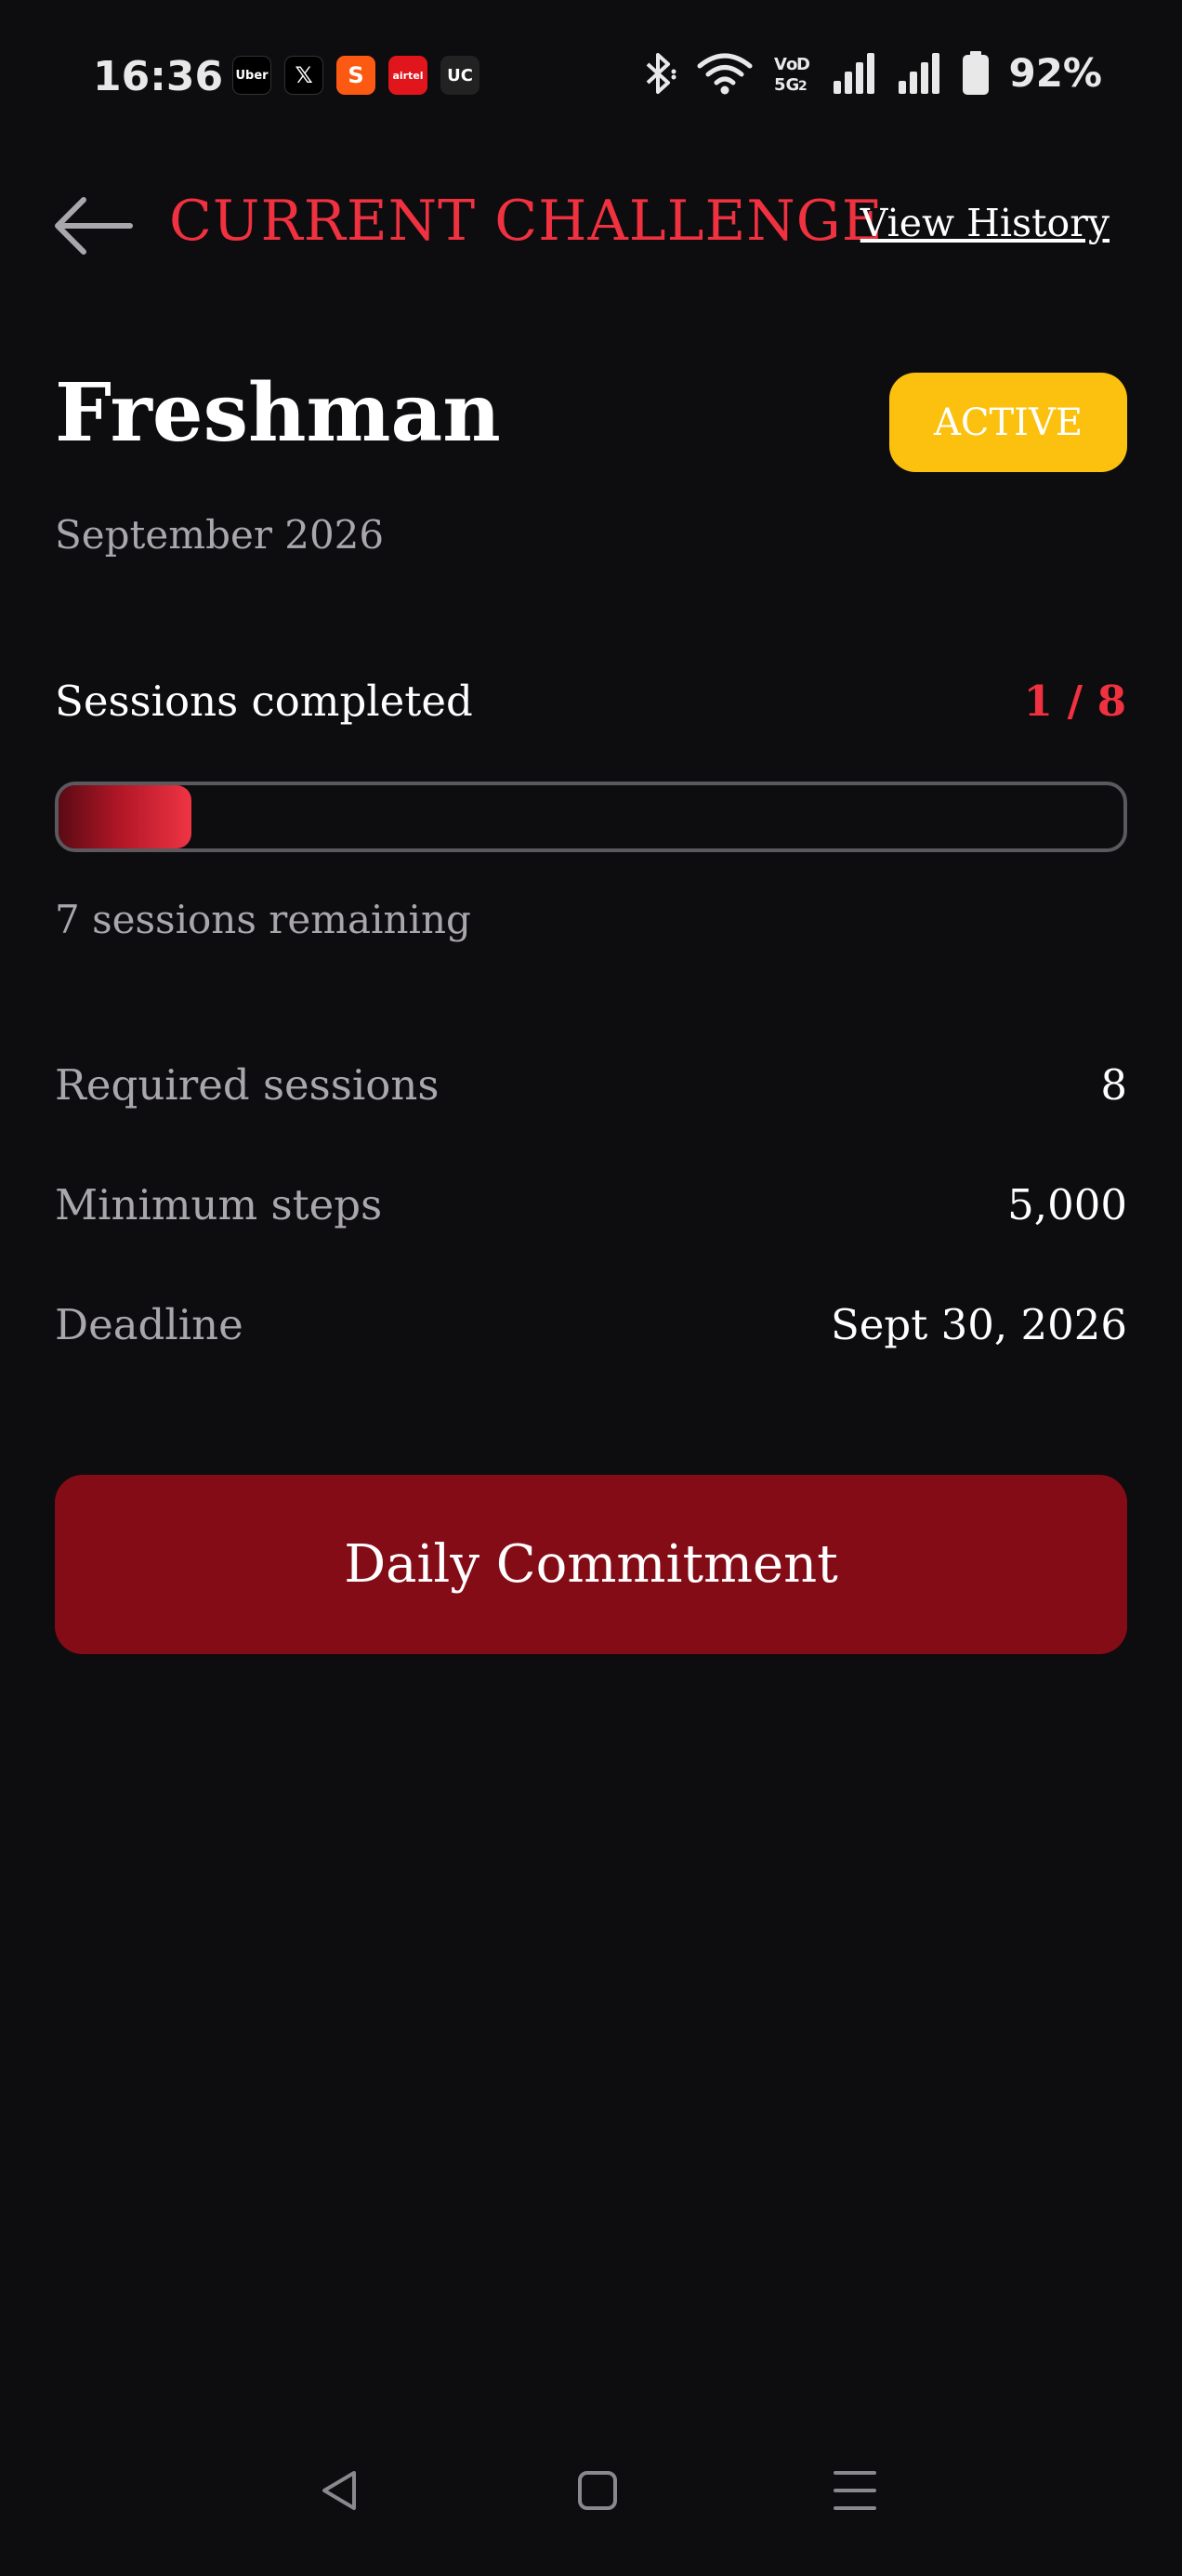  I want to click on system-icons: Vo D 5G 2 92%, so click(871, 73).